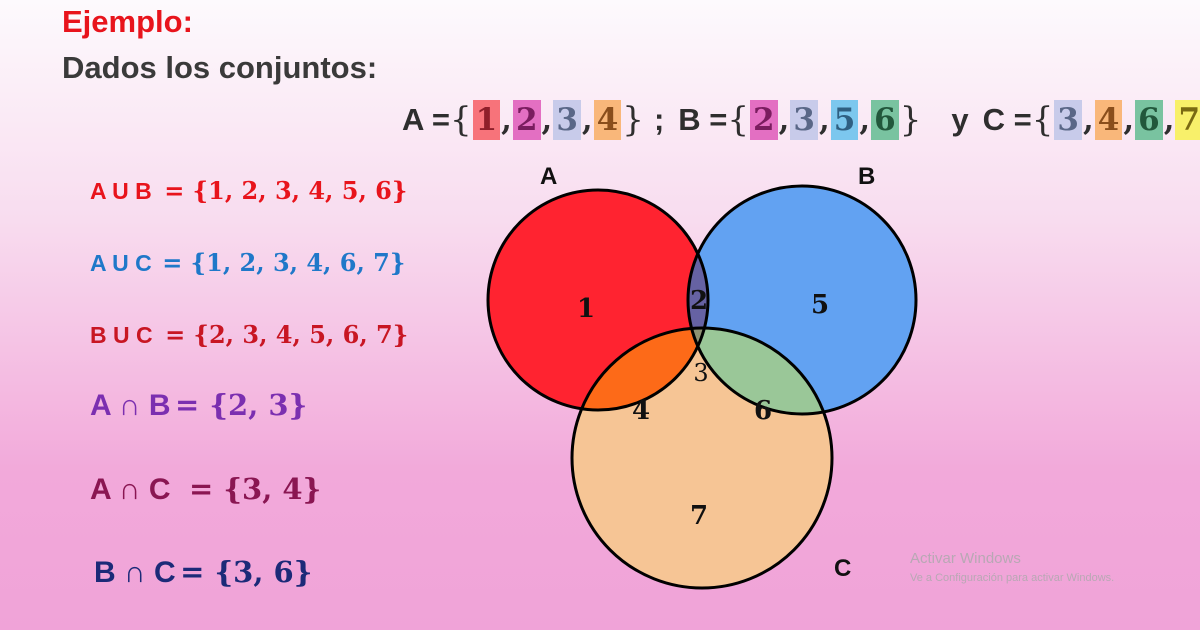 The image size is (1200, 630). Describe the element at coordinates (284, 262) in the screenshot. I see `operation-value: = {1, 2, 3, 4, 6, 7}` at that location.